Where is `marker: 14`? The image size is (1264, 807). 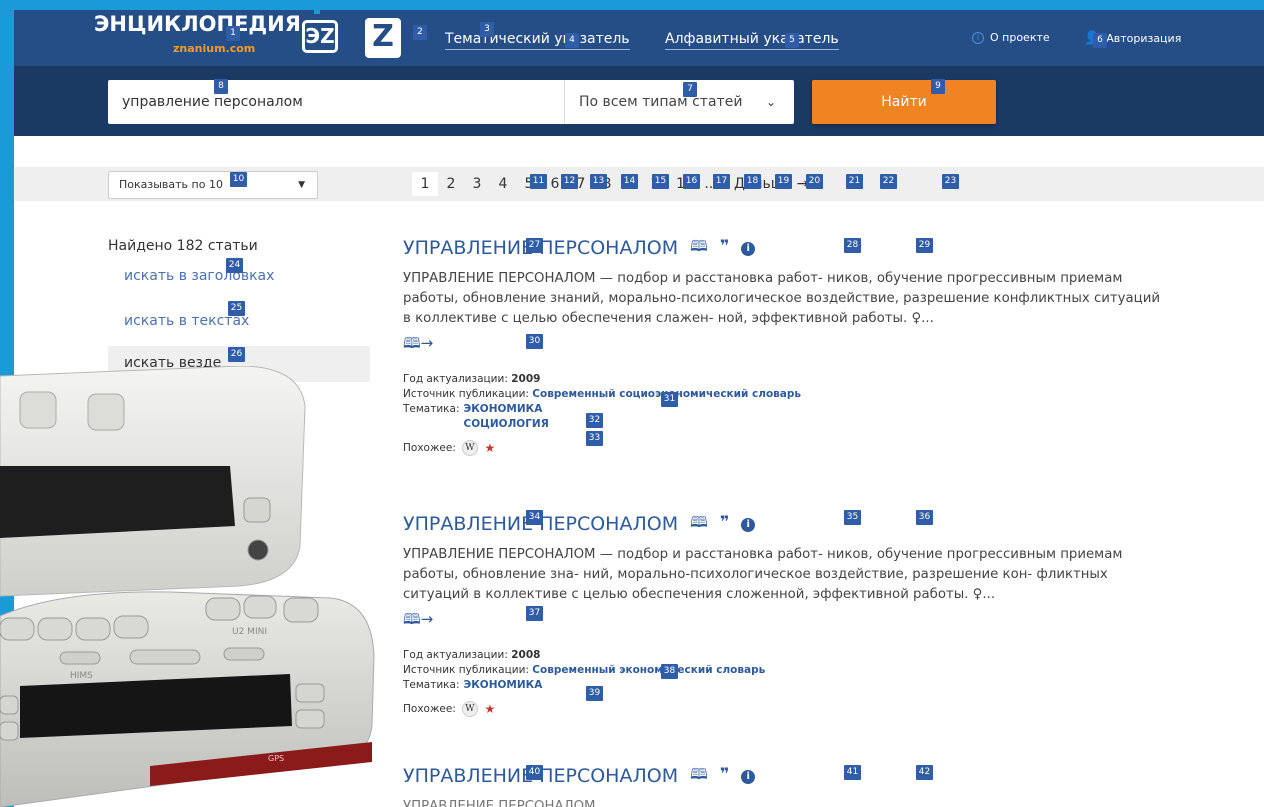 marker: 14 is located at coordinates (629, 181).